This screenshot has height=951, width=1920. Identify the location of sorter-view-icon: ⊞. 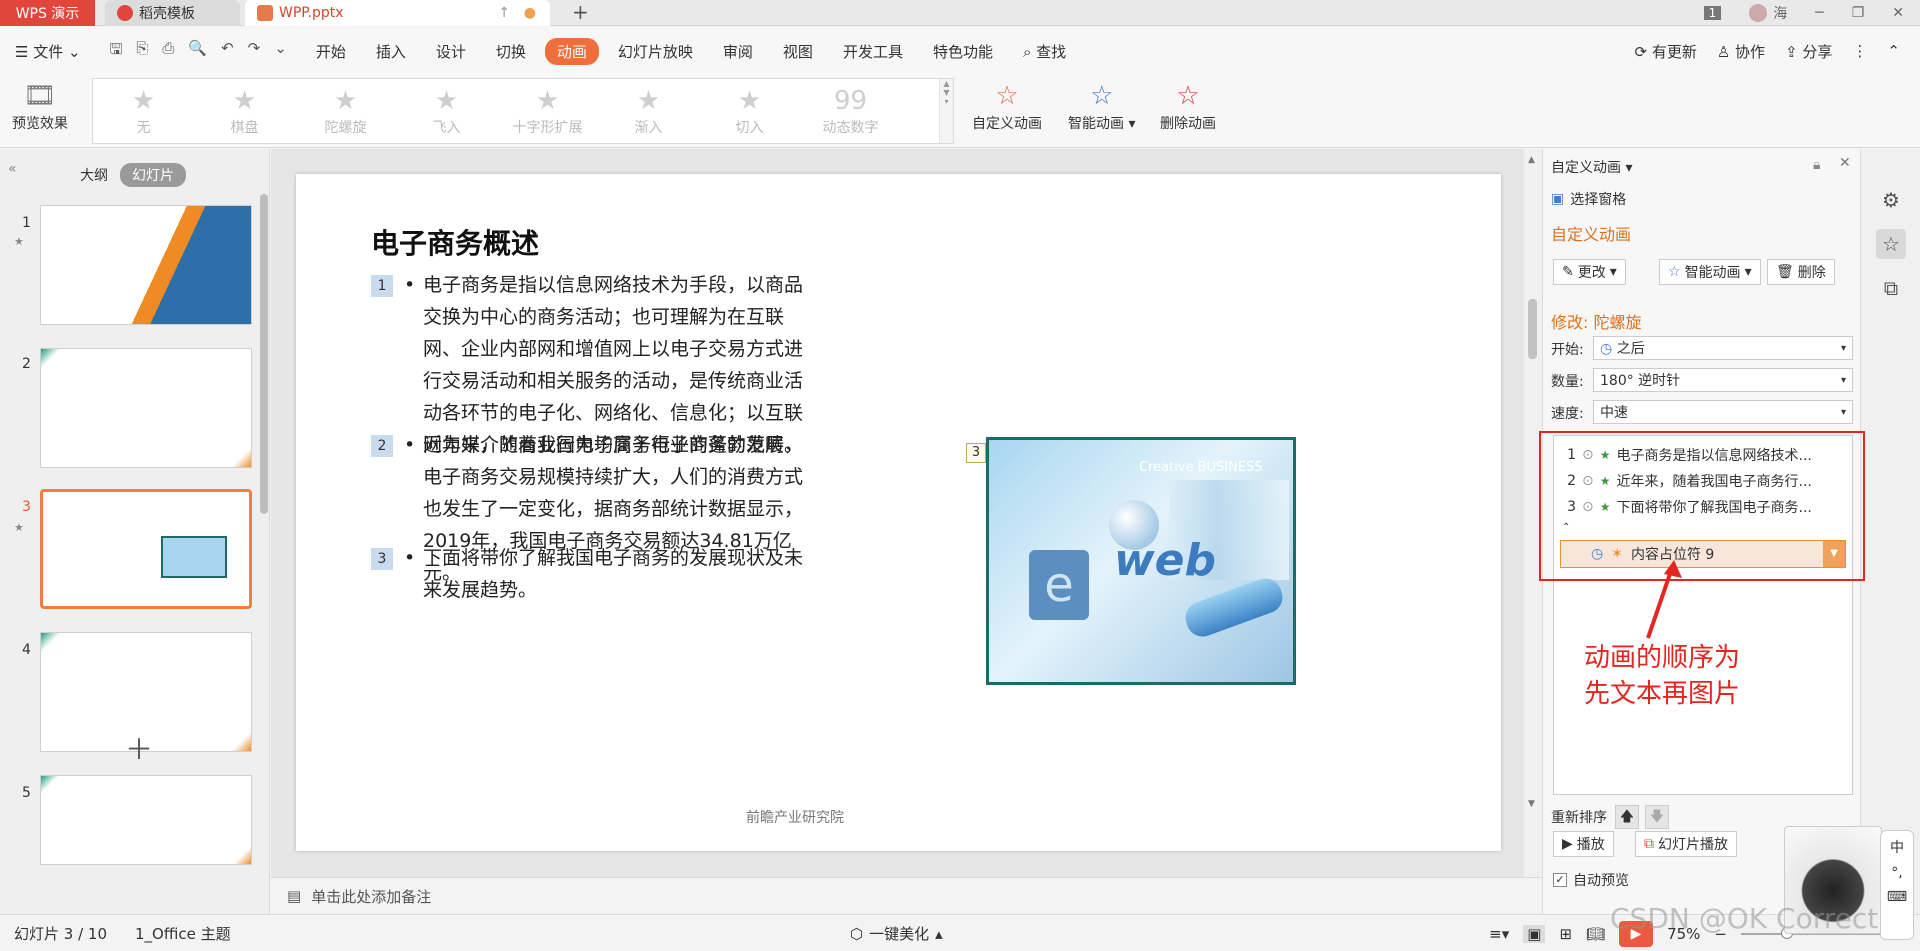
(1565, 934).